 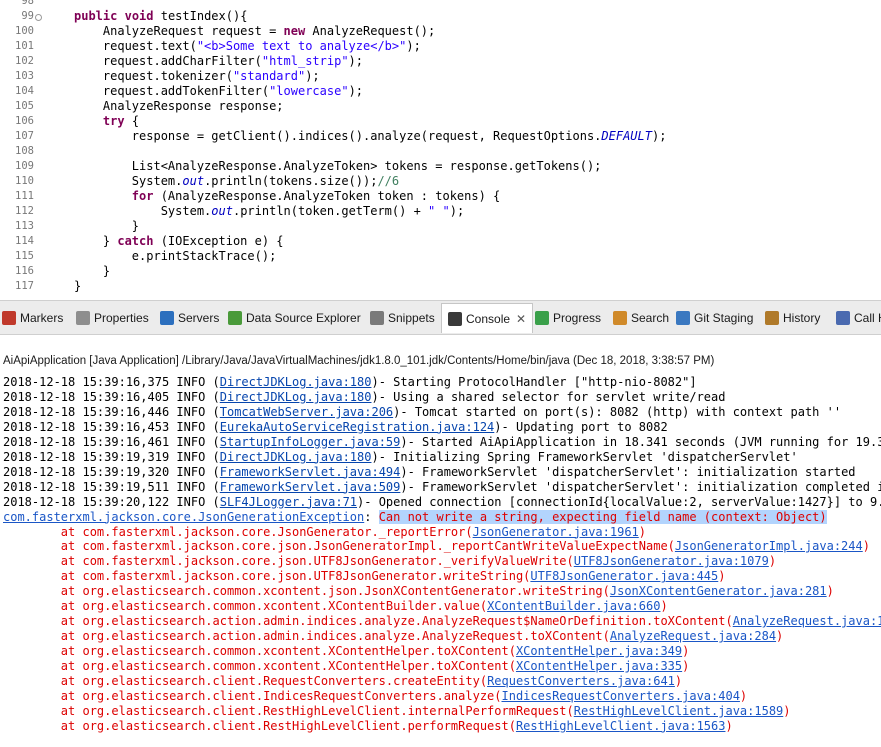 What do you see at coordinates (440, 16) in the screenshot?
I see `code-line: 99 public void testIndex(){` at bounding box center [440, 16].